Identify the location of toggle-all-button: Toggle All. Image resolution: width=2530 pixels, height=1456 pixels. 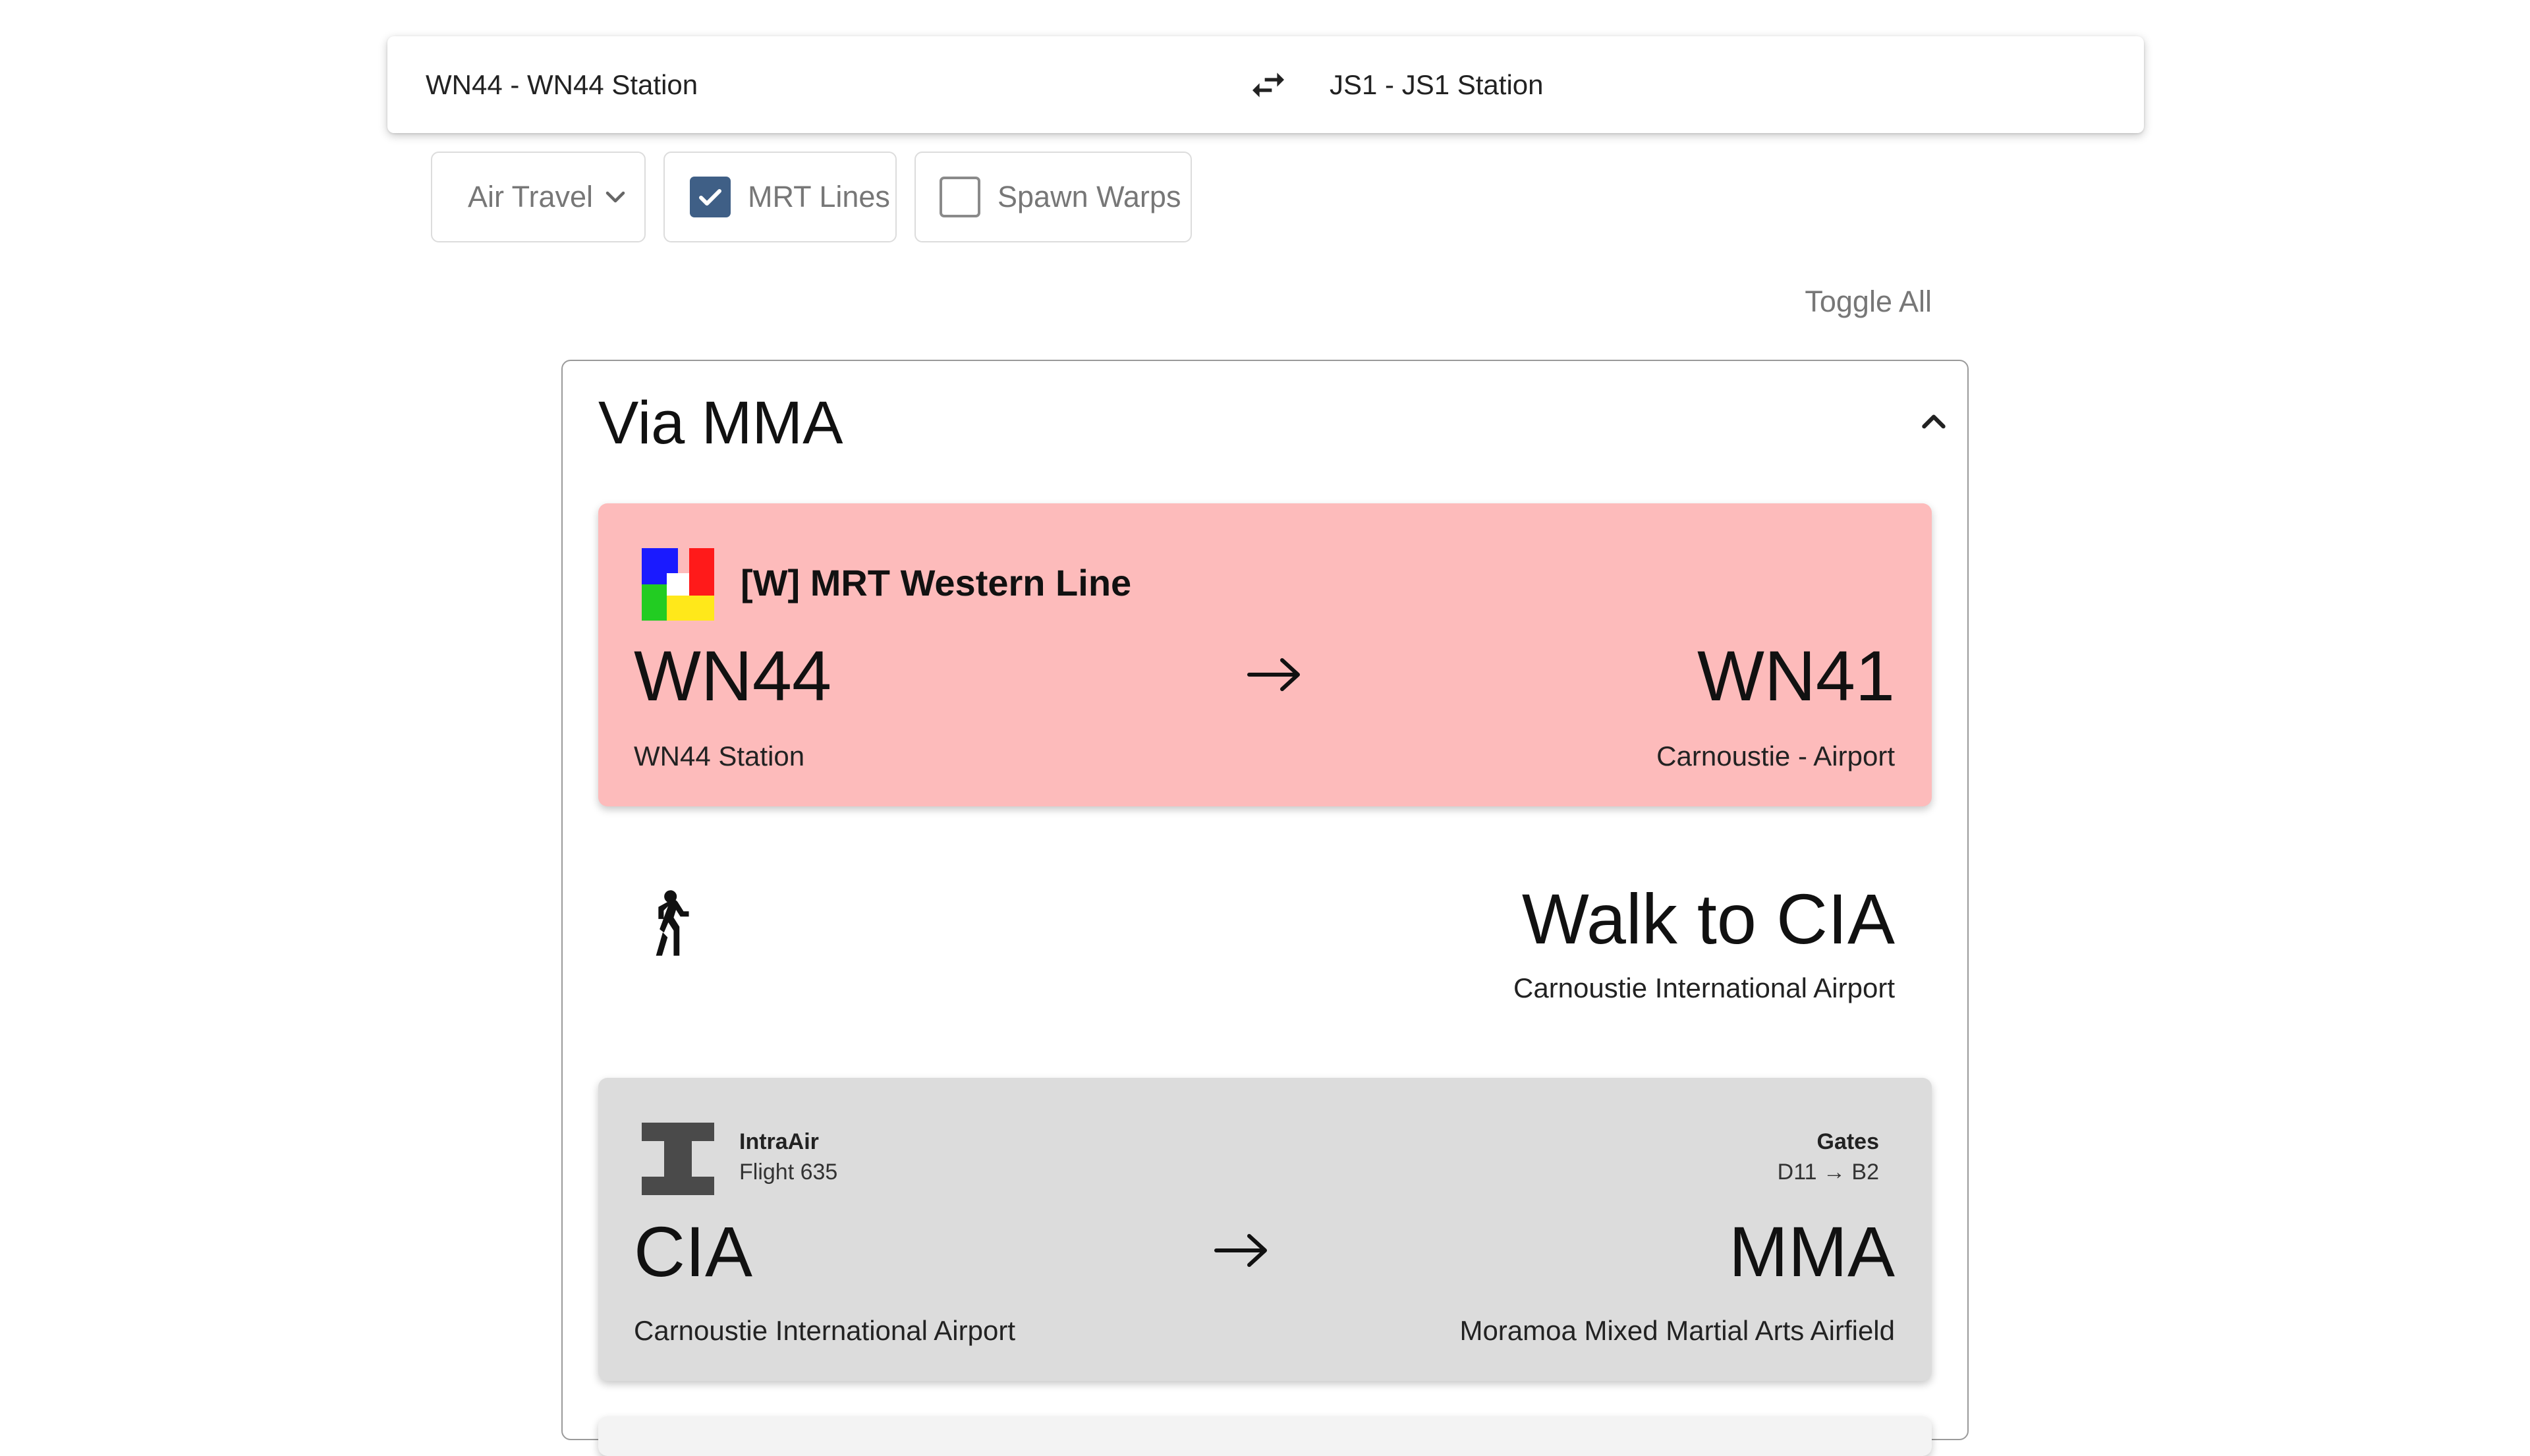
(1855, 302).